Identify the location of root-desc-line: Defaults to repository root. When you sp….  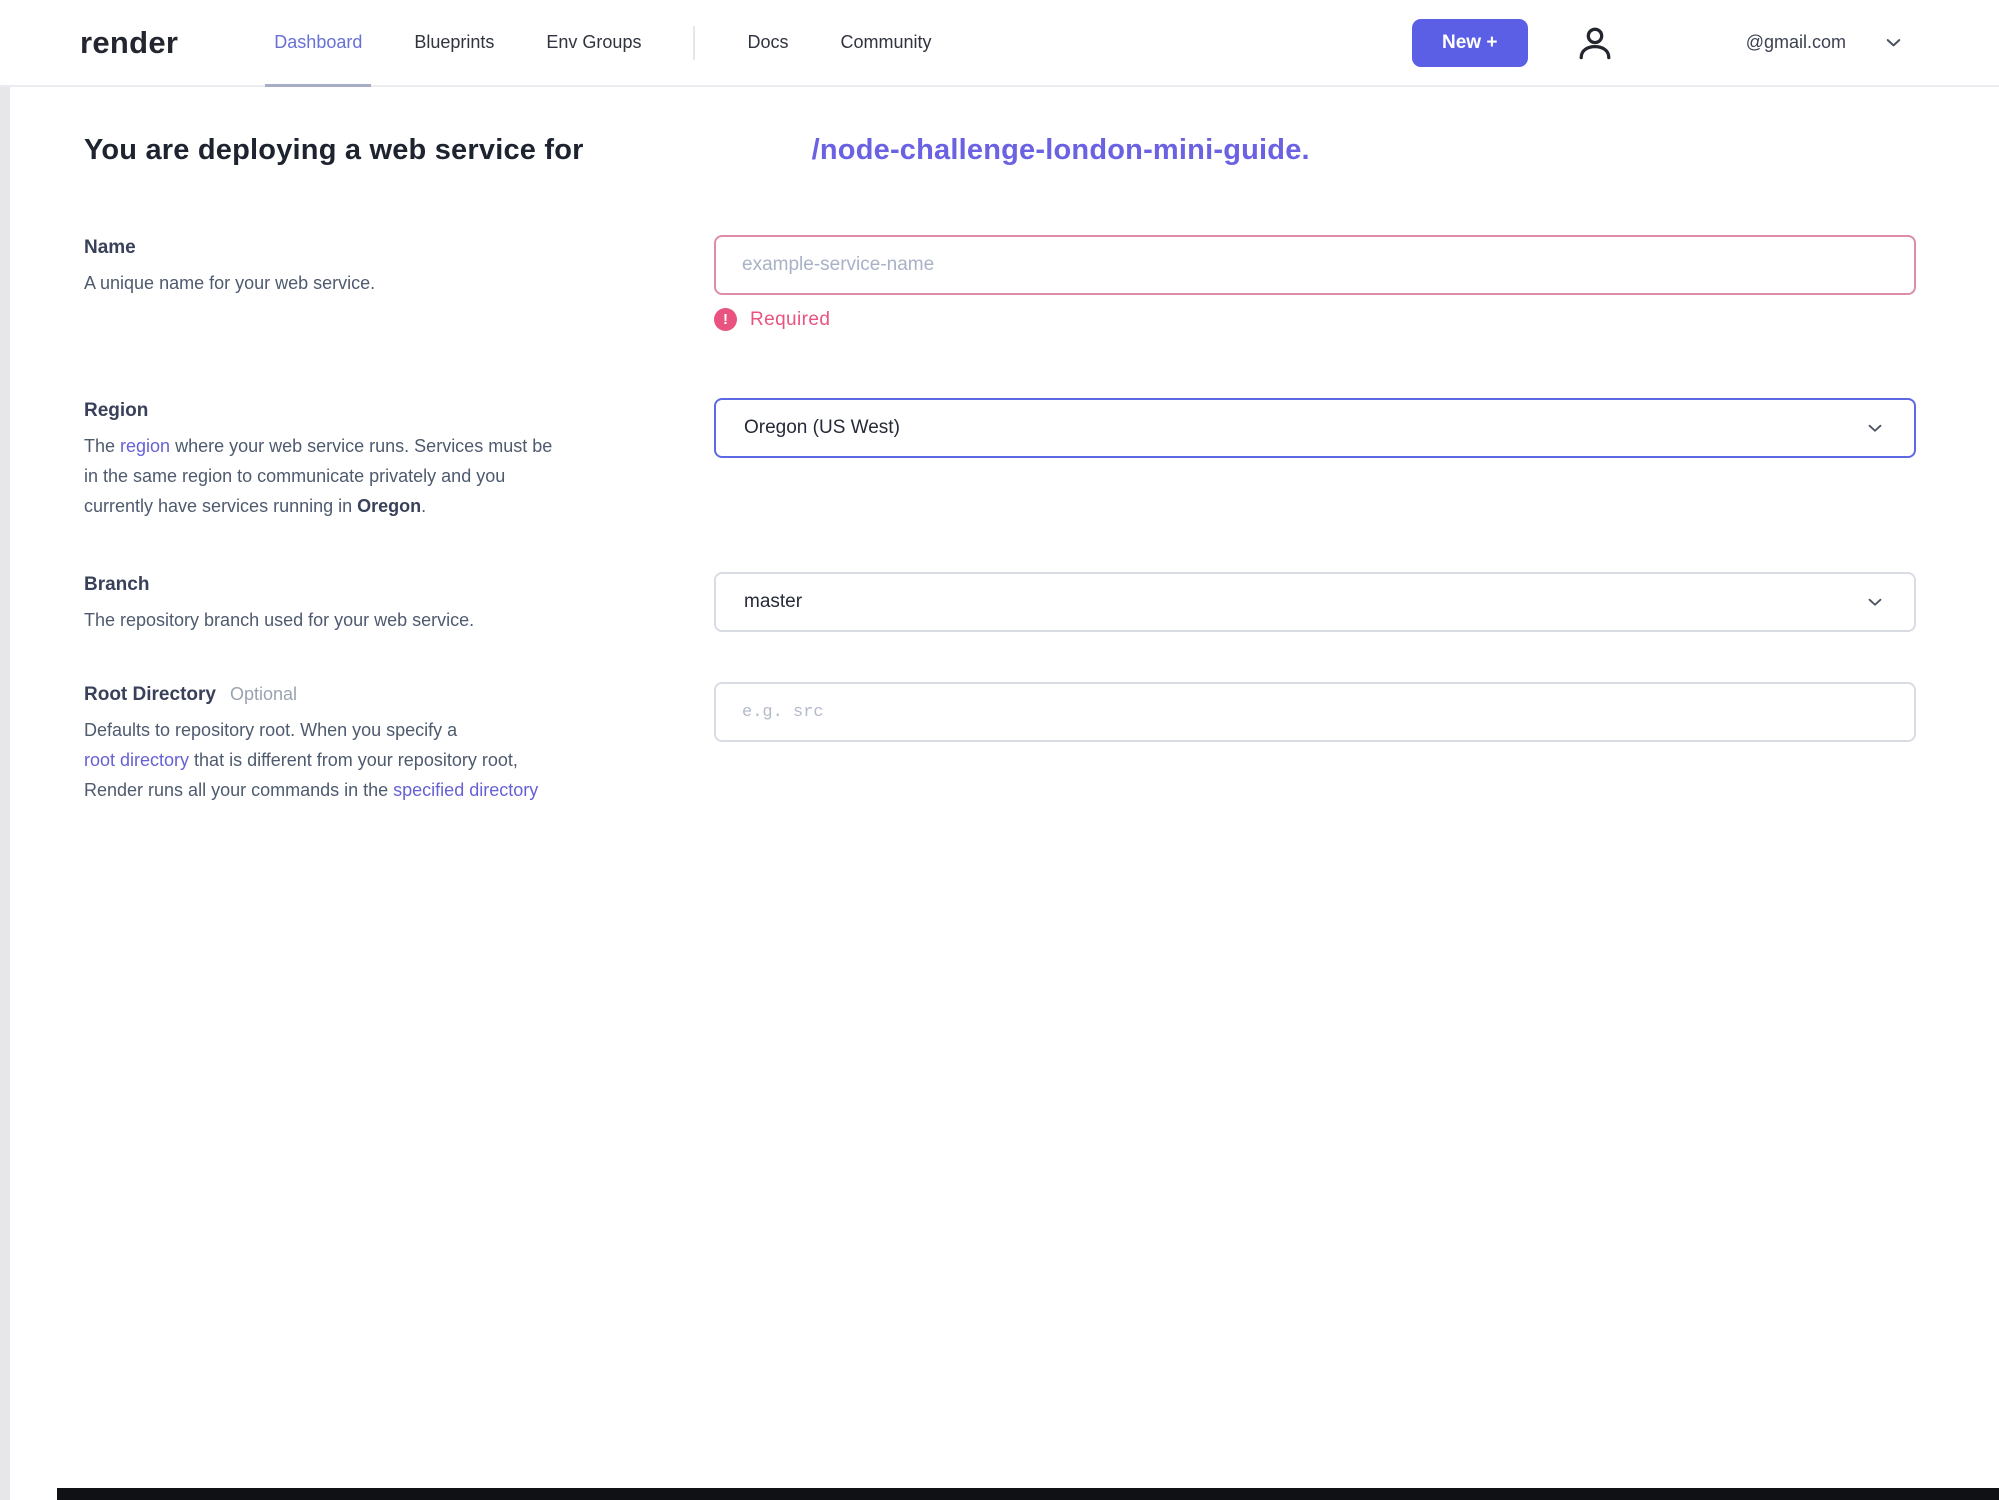
(399, 730).